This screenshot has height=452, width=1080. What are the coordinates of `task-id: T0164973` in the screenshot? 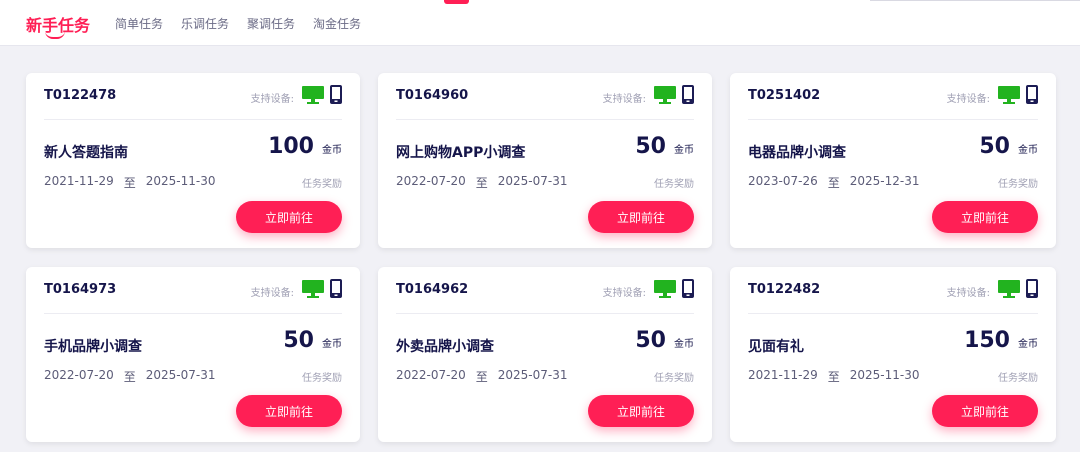 It's located at (80, 289).